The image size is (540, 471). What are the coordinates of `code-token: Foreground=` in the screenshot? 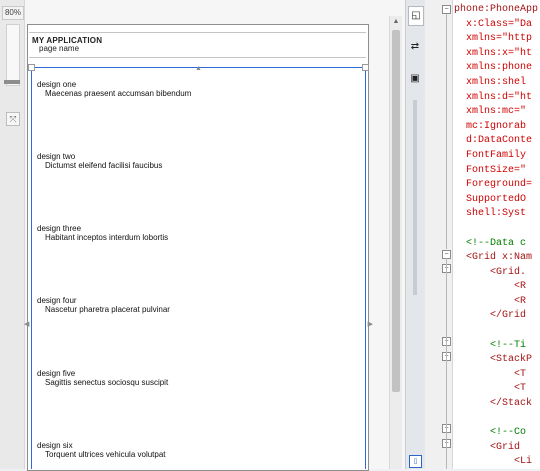 It's located at (493, 185).